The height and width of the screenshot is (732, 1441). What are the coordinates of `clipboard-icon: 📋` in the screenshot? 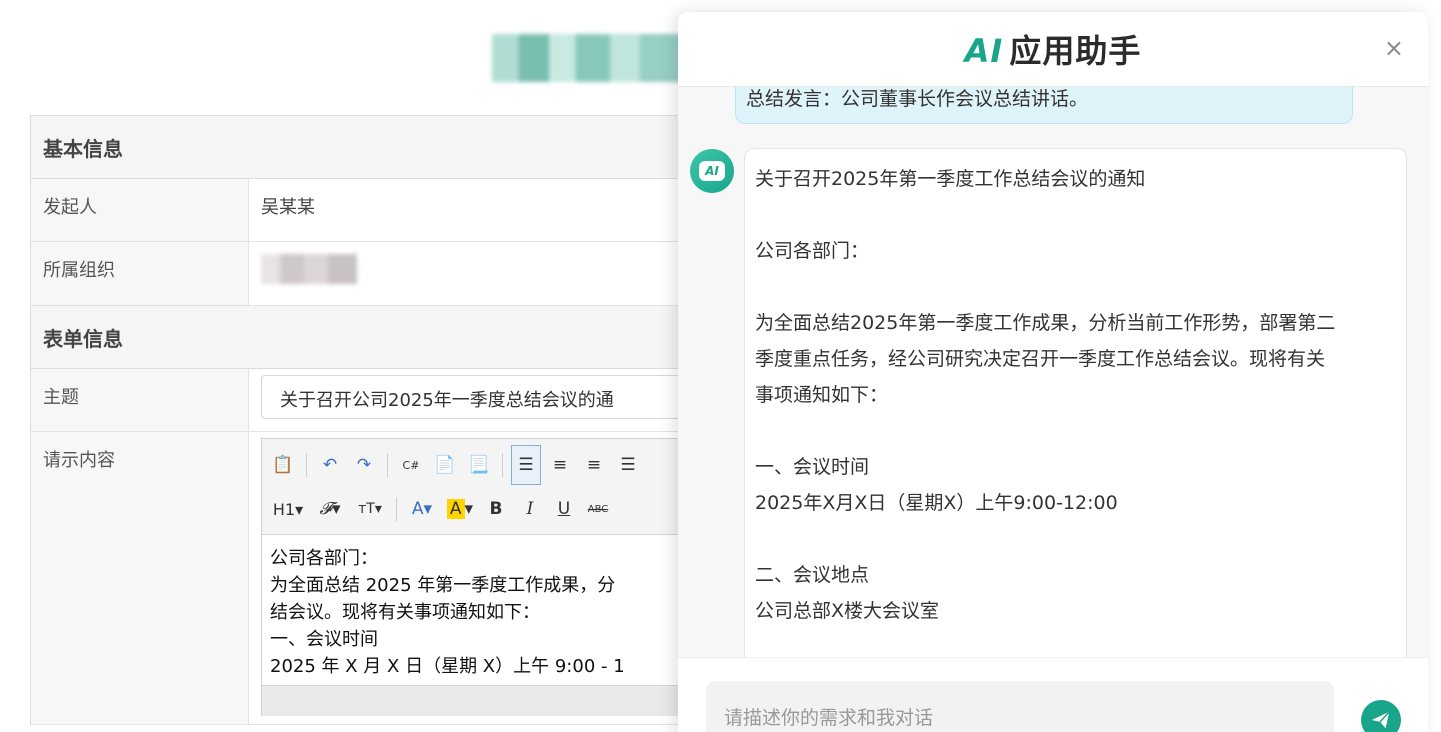 It's located at (283, 465).